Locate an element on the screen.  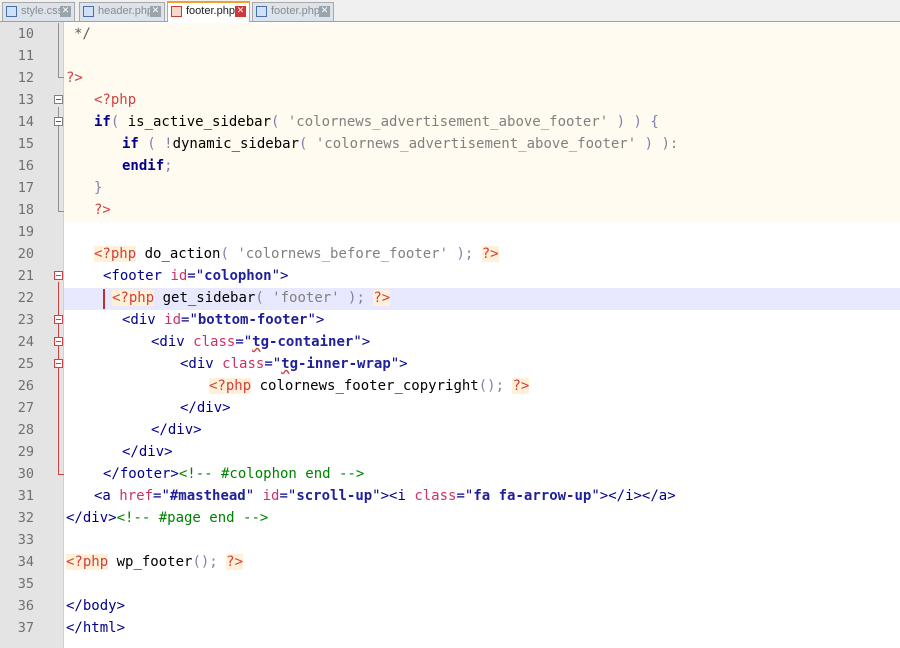
code-token: } is located at coordinates (98, 188).